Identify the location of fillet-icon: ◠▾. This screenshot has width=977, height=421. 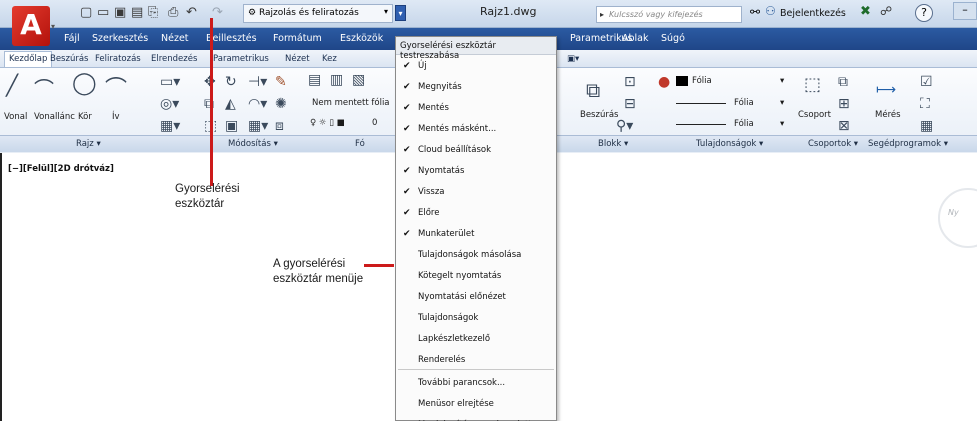
(257, 104).